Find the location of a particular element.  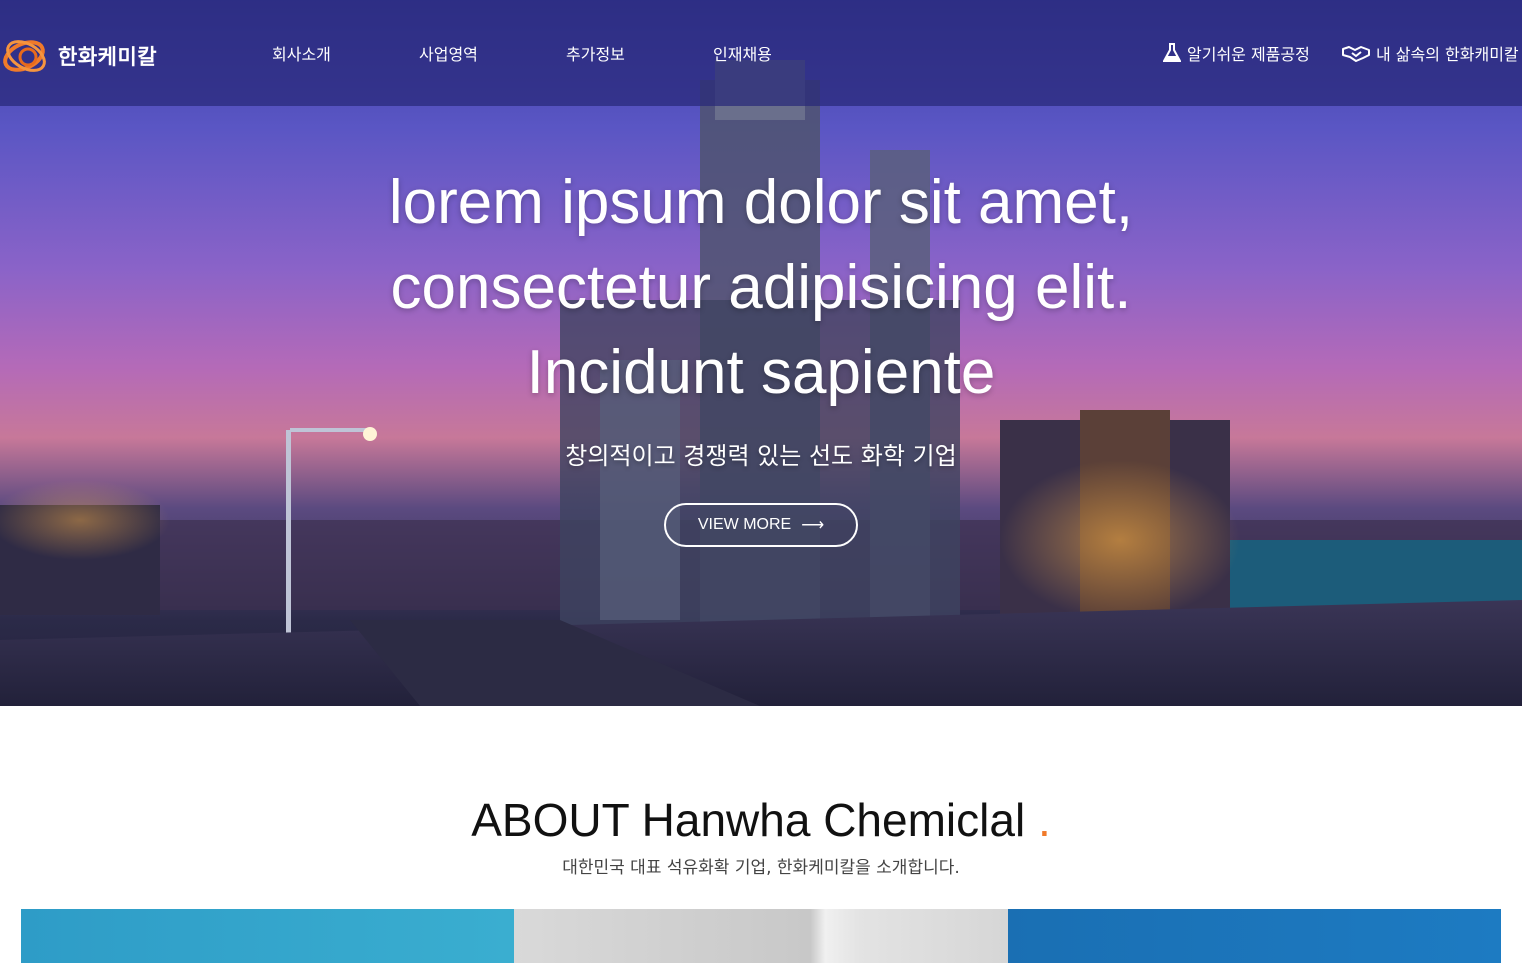

handshake-icon is located at coordinates (1356, 54).